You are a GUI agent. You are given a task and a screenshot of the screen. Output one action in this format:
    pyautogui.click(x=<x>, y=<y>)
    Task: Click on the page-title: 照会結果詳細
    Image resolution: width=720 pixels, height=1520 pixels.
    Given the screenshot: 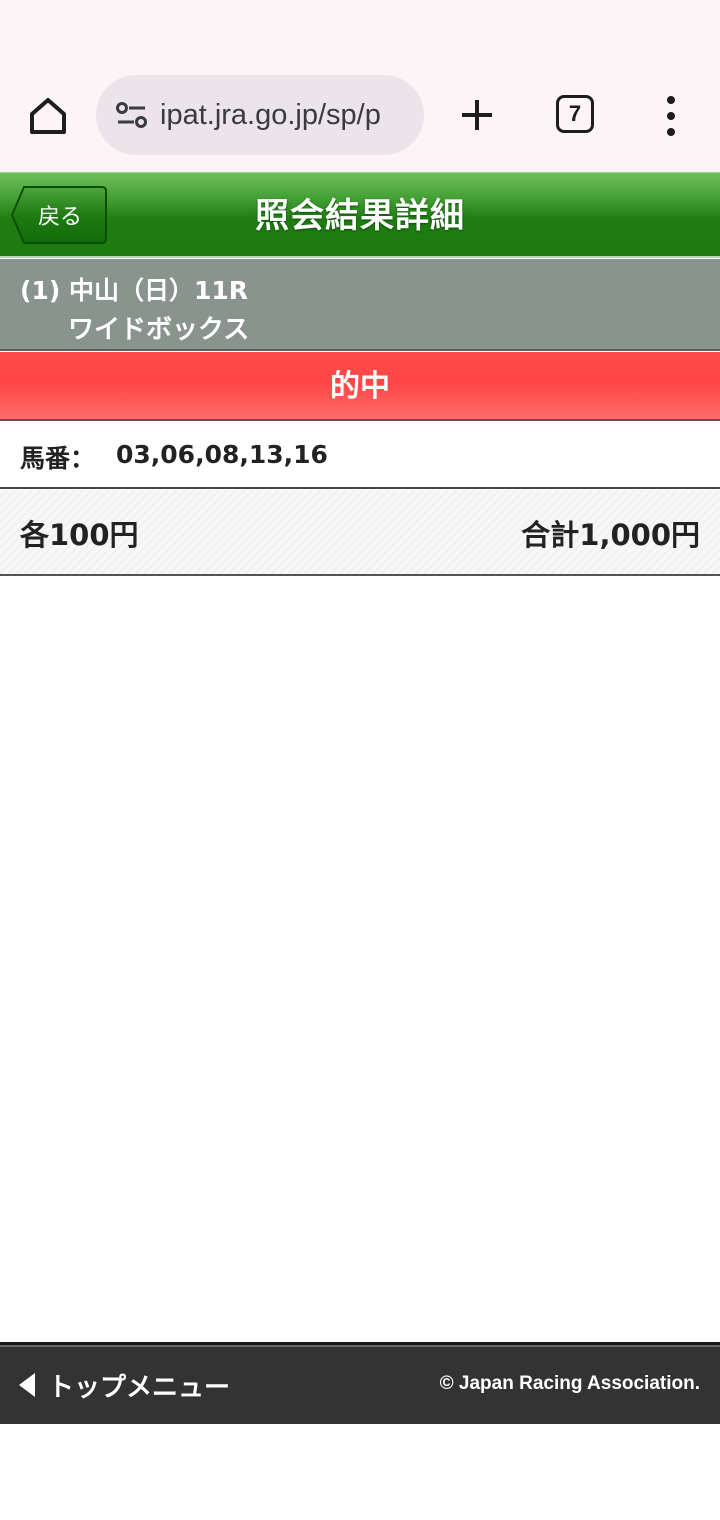 What is the action you would take?
    pyautogui.click(x=360, y=216)
    